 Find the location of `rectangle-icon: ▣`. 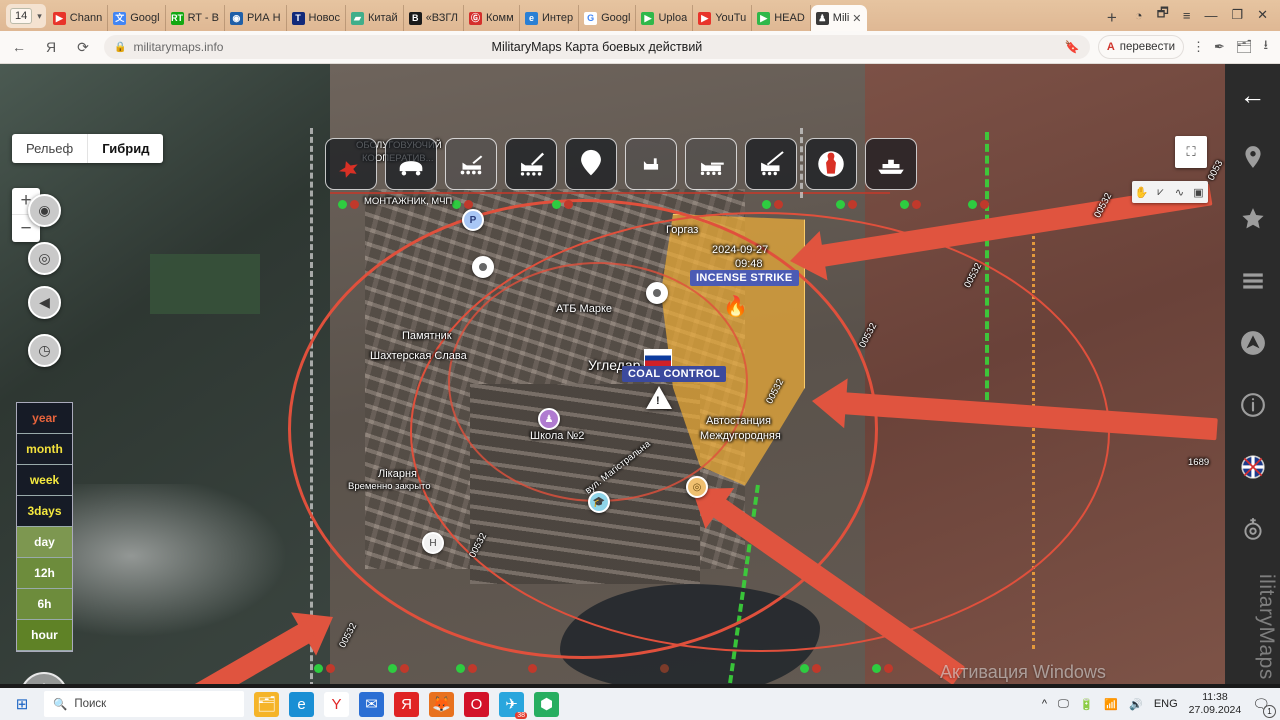

rectangle-icon: ▣ is located at coordinates (1198, 192).